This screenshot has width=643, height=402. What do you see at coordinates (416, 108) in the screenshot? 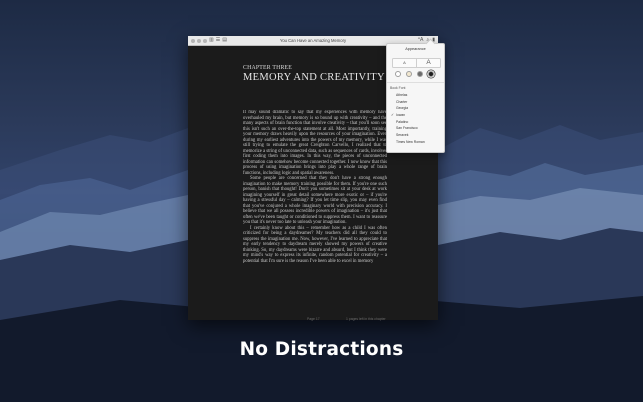
I see `font-option: Georgia` at bounding box center [416, 108].